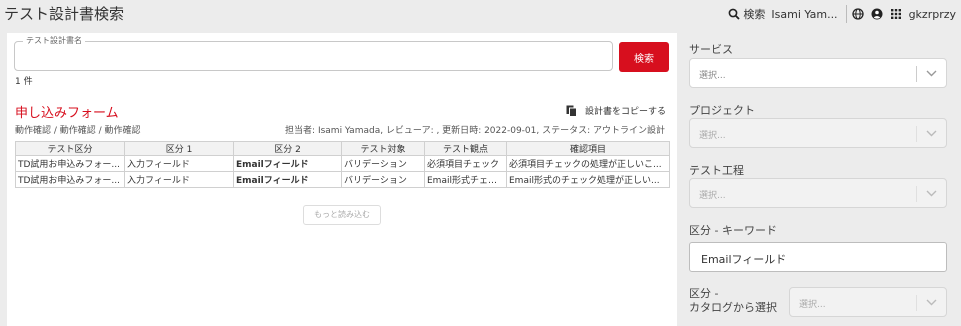 This screenshot has height=326, width=961. I want to click on result-title-link: 申し込みフォーム, so click(67, 111).